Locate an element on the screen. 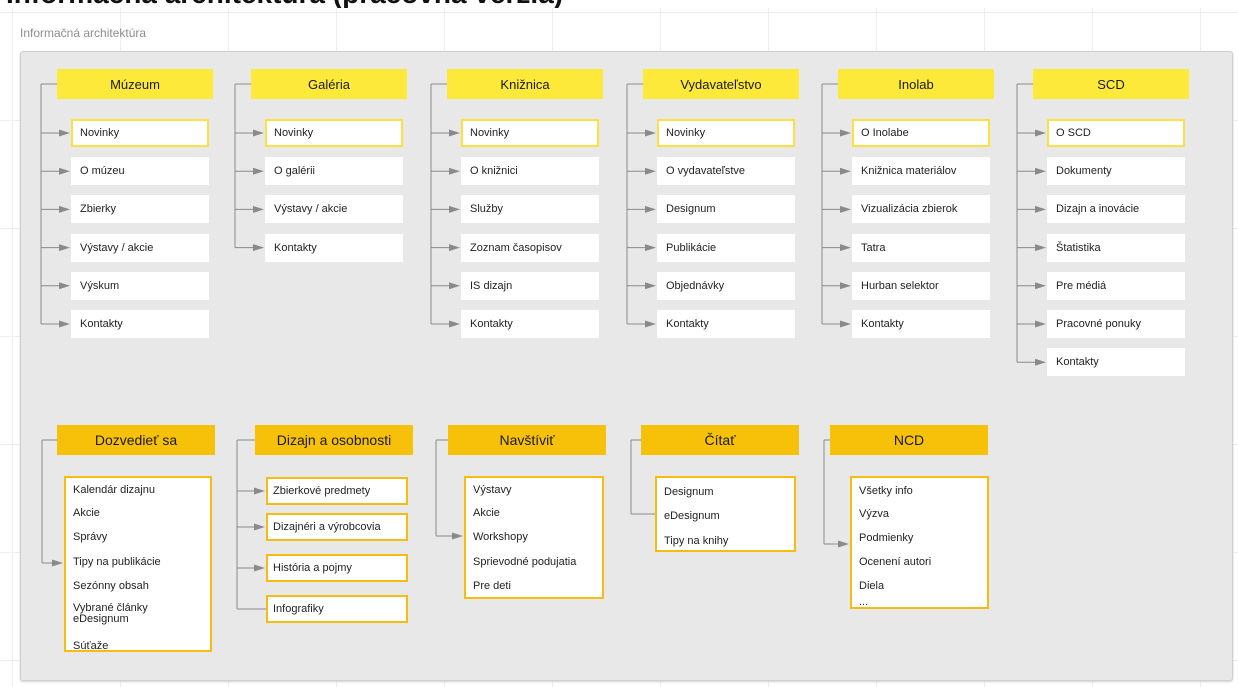 This screenshot has width=1238, height=687. section-header-ncd: NCD is located at coordinates (909, 440).